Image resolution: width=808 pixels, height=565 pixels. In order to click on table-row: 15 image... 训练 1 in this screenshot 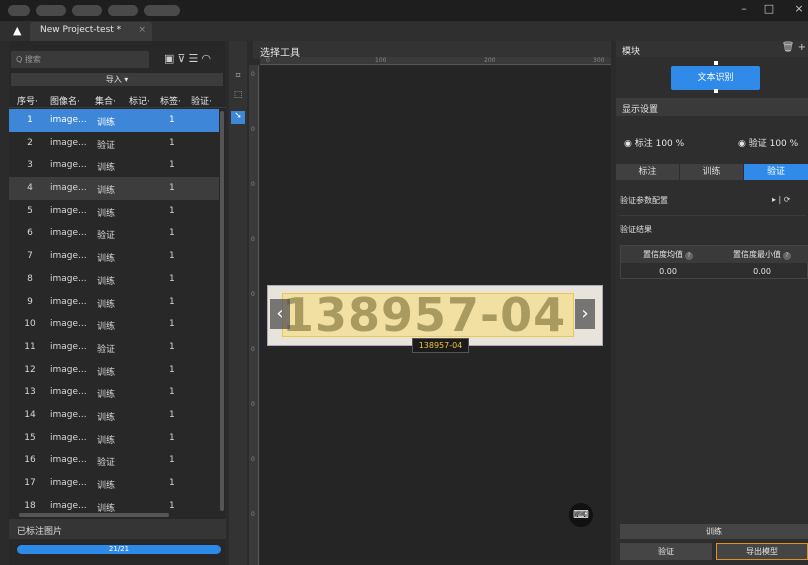, I will do `click(114, 438)`.